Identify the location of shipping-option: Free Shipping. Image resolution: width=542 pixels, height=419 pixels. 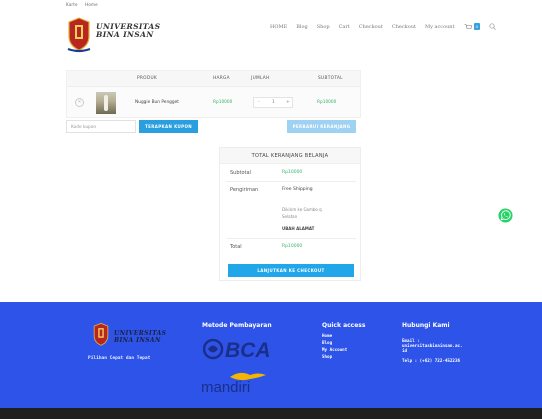
(315, 189).